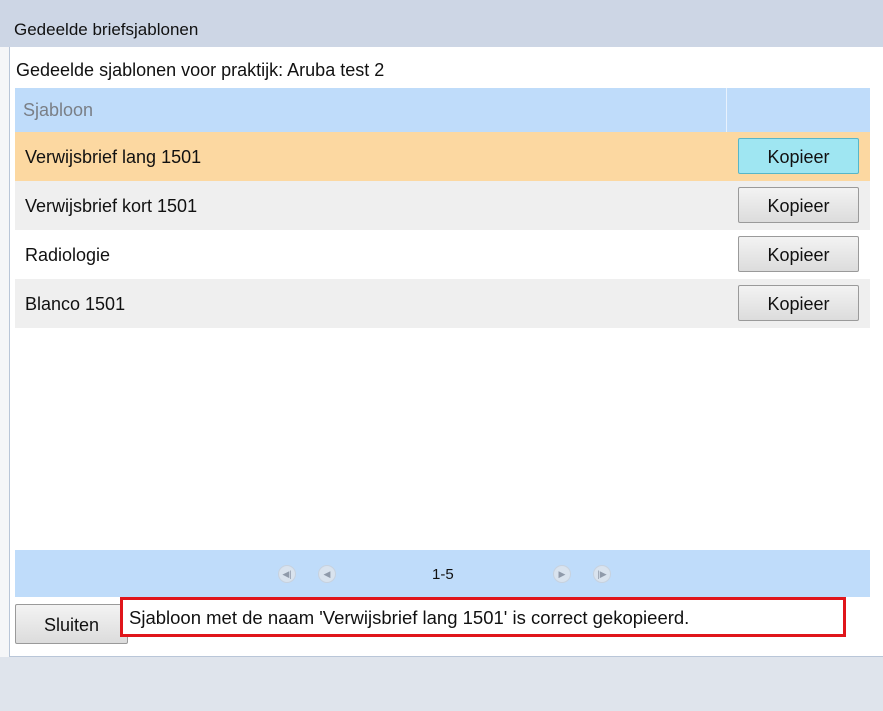 This screenshot has width=883, height=711. I want to click on page-range: 1-5, so click(443, 574).